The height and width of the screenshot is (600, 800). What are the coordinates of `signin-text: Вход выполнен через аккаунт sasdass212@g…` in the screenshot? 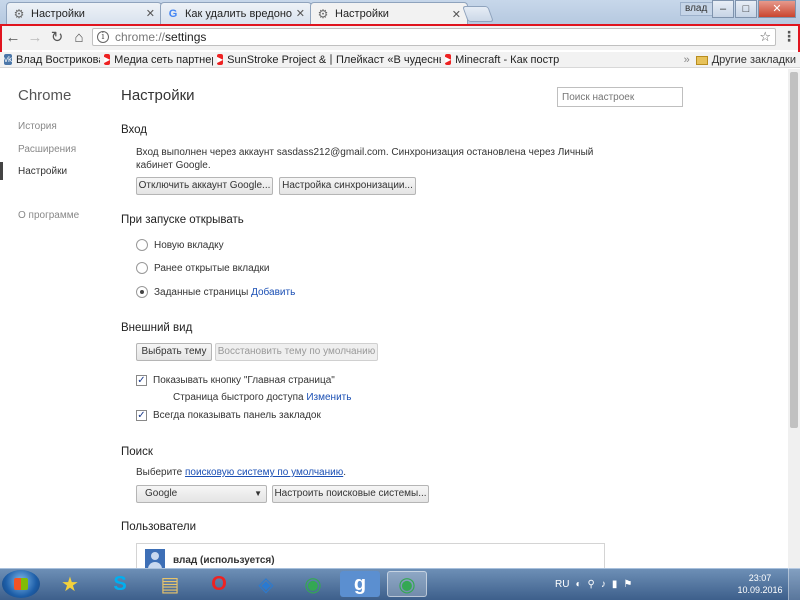 It's located at (365, 159).